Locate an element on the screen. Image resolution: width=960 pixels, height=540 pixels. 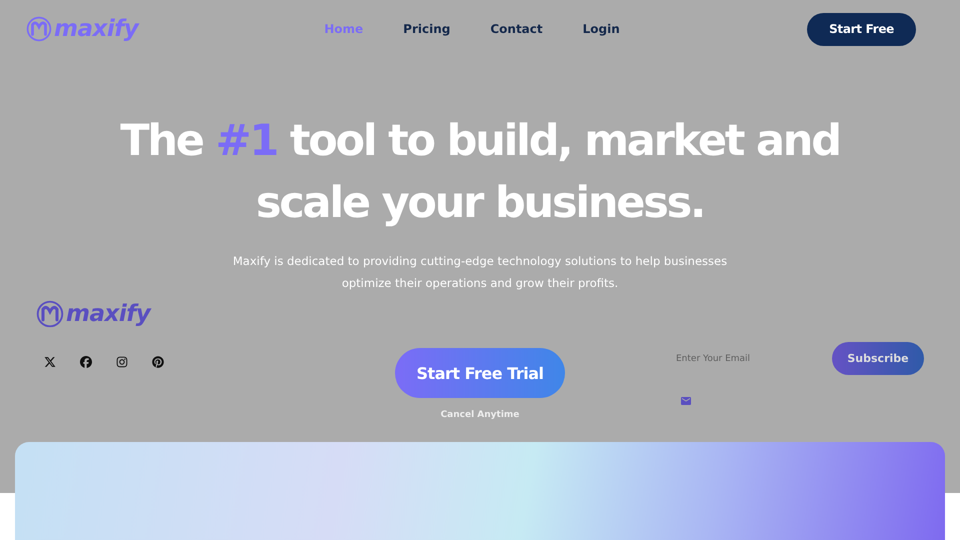
nav-link: Pricing is located at coordinates (426, 29).